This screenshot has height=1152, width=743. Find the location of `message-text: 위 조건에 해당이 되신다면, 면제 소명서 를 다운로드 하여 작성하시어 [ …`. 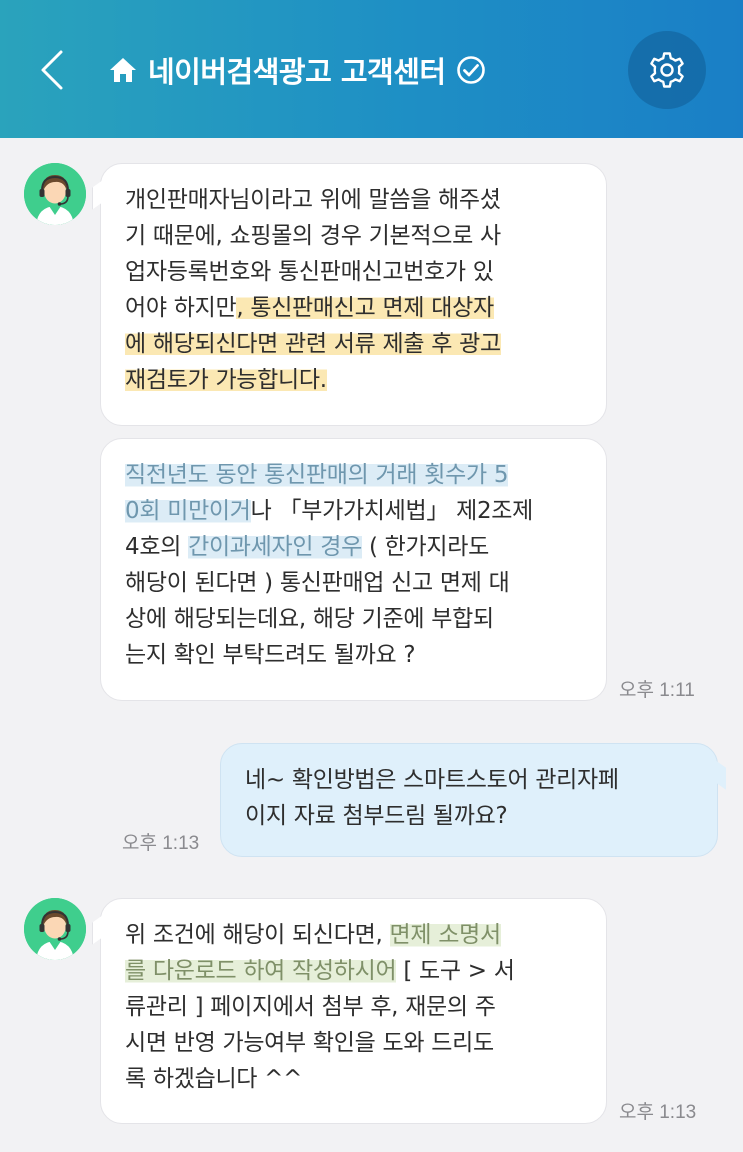

message-text: 위 조건에 해당이 되신다면, 면제 소명서 를 다운로드 하여 작성하시어 [ … is located at coordinates (353, 1007).